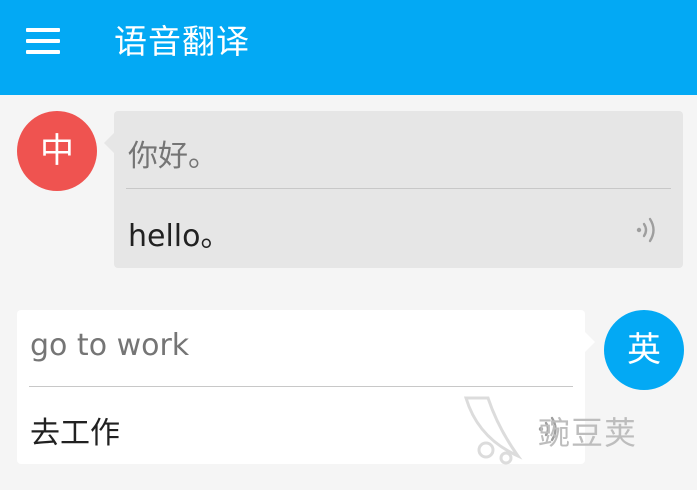  Describe the element at coordinates (43, 30) in the screenshot. I see `hamburger-menu-icon` at that location.